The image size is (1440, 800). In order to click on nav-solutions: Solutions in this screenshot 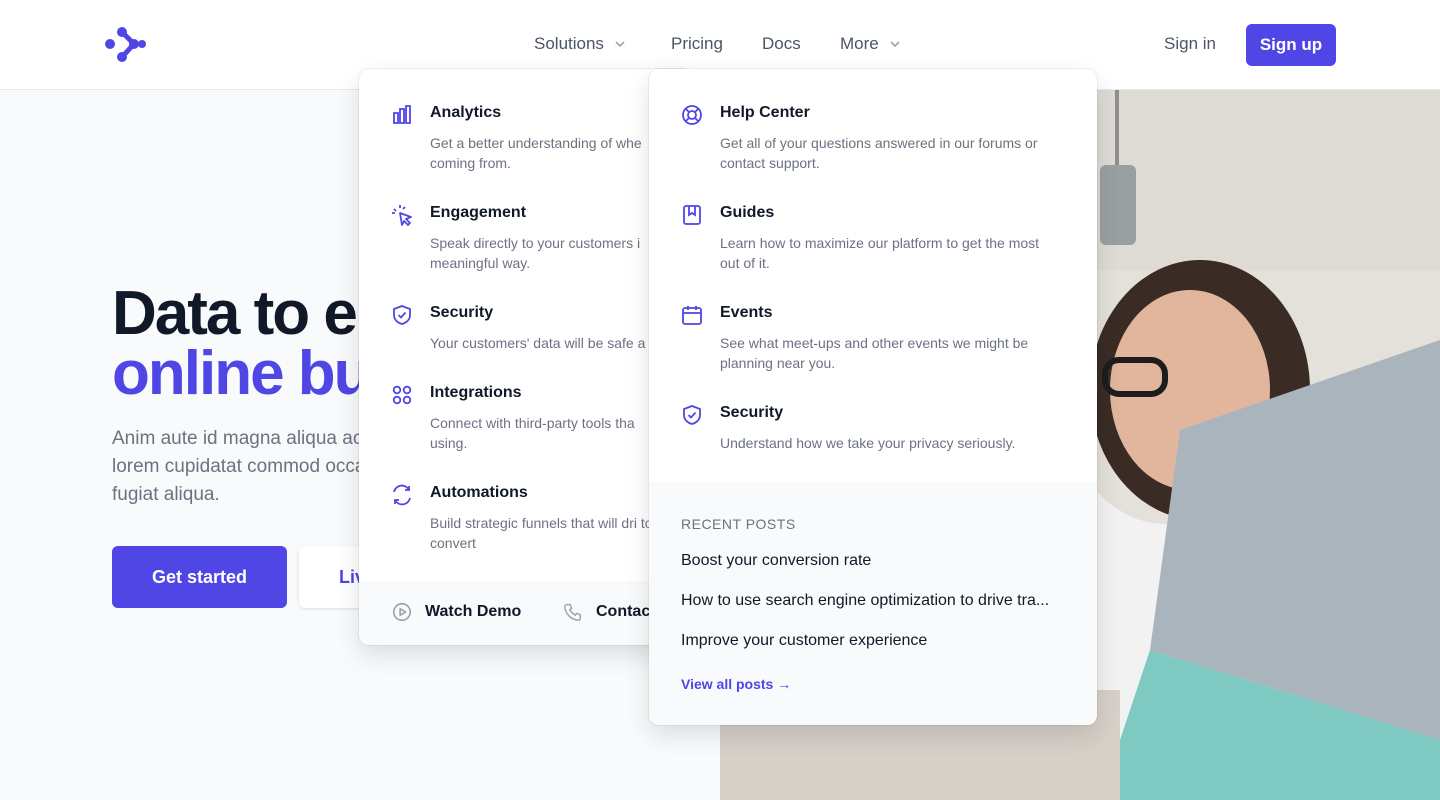, I will do `click(580, 44)`.